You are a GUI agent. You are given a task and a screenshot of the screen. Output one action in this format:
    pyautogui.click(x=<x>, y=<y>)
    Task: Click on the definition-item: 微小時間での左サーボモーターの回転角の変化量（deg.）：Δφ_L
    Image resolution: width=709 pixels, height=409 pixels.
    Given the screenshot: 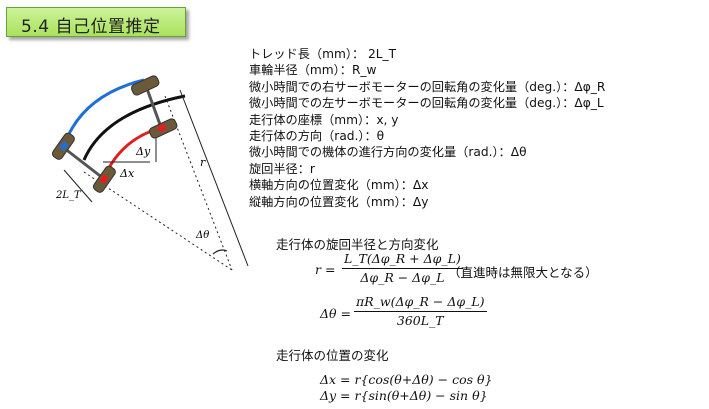 What is the action you would take?
    pyautogui.click(x=426, y=103)
    